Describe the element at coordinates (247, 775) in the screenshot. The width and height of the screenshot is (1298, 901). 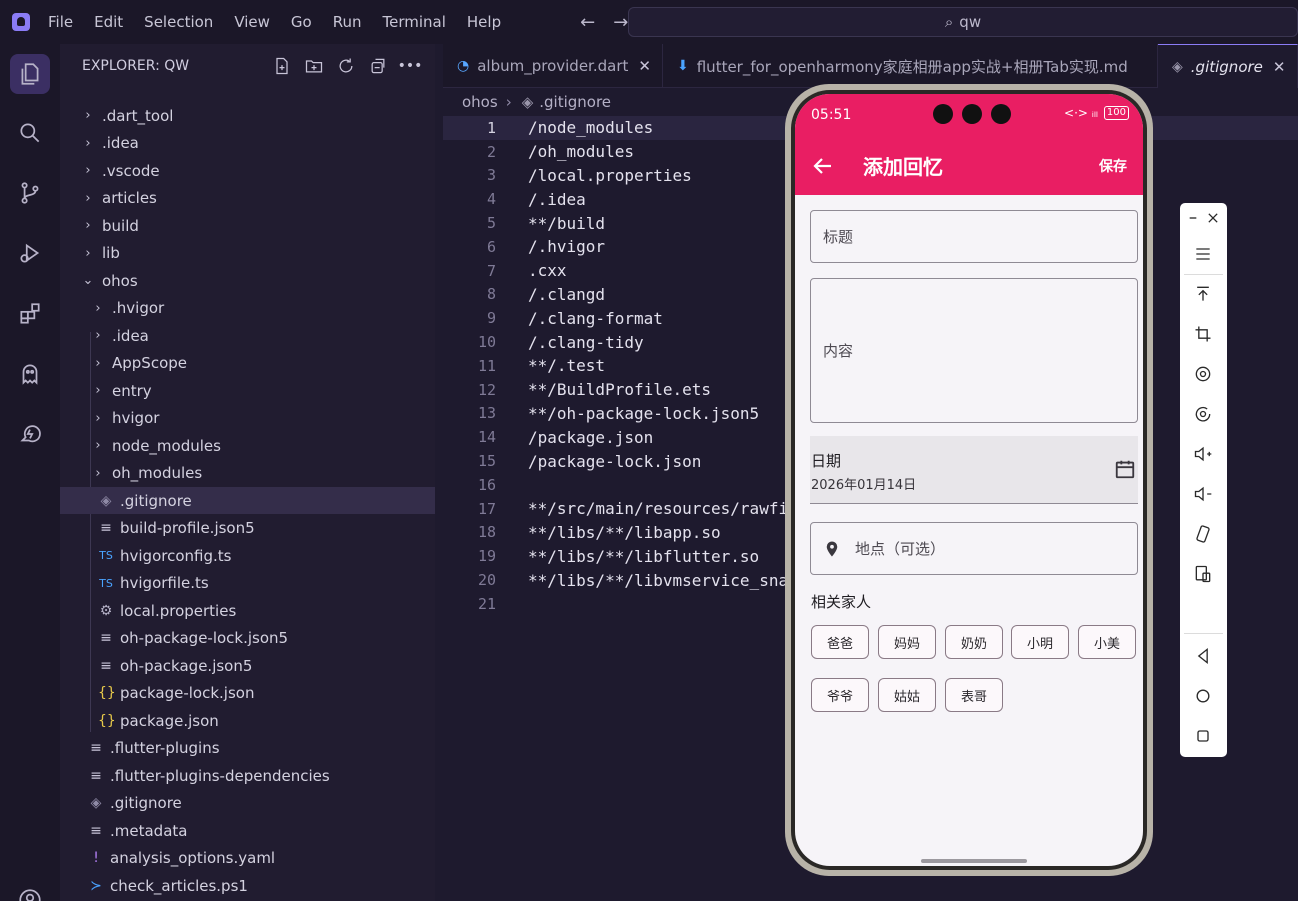
I see `tree-file: ≡ .flutter-plugins-dependencies` at that location.